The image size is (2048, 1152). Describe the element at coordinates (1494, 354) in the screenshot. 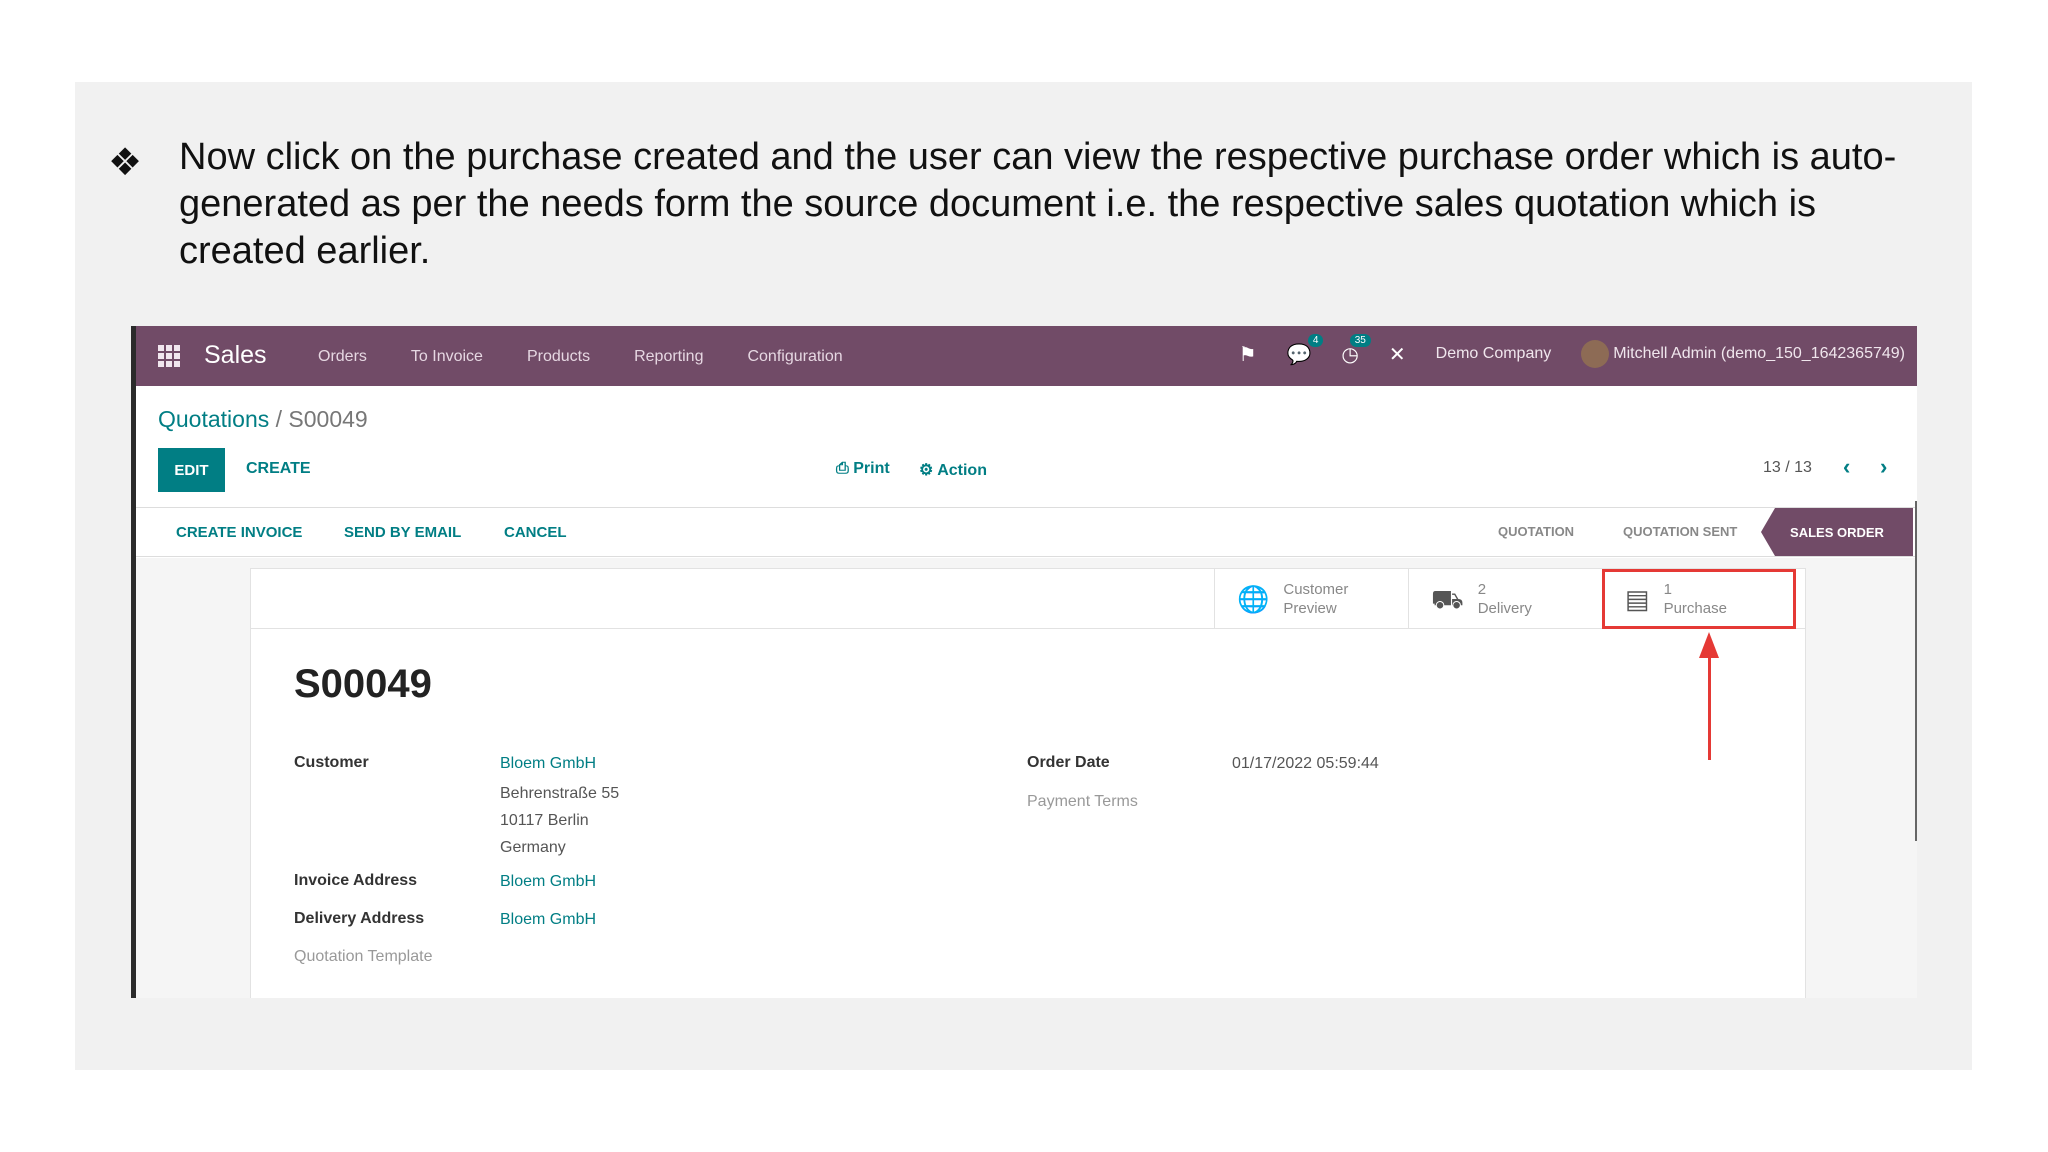

I see `company-switcher: Demo Company` at that location.